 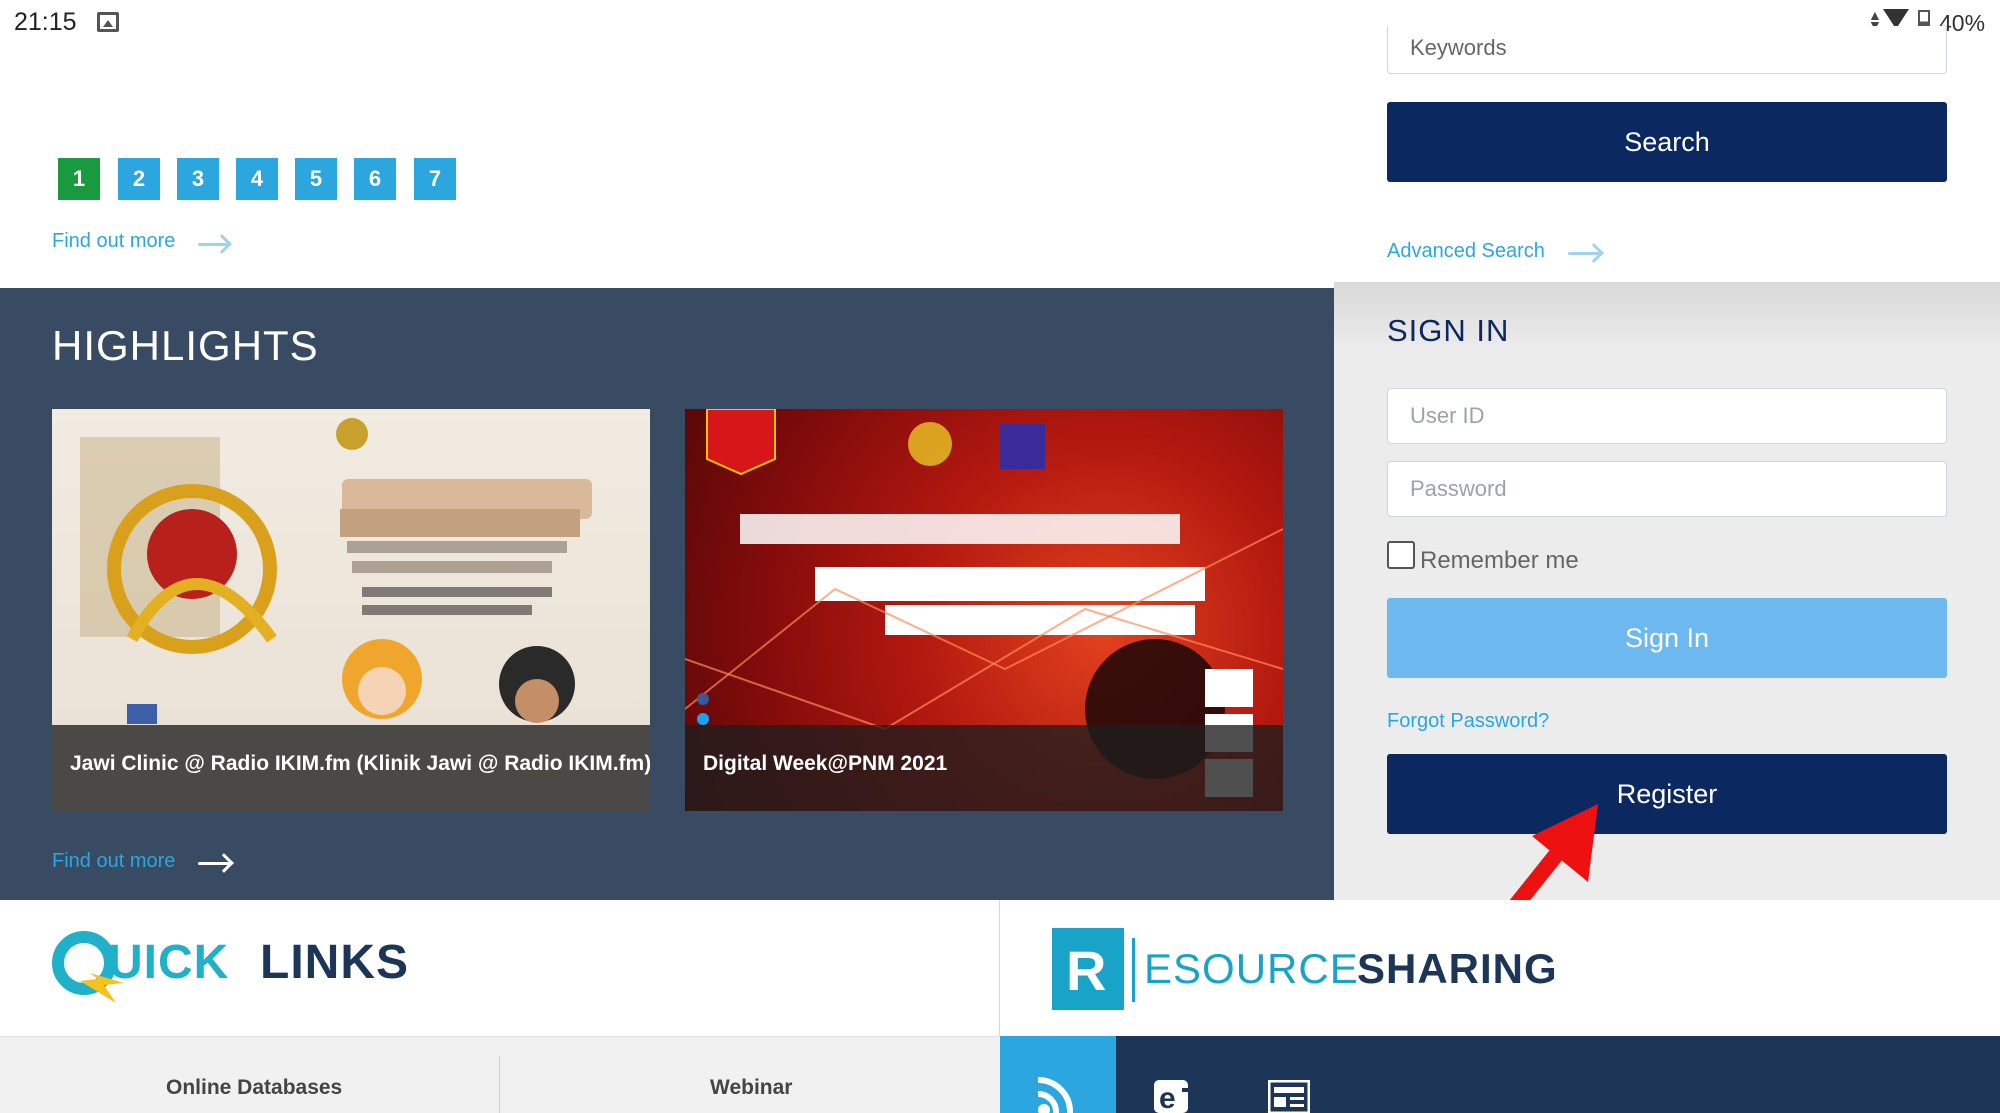 What do you see at coordinates (198, 179) in the screenshot?
I see `page-3-button: 3` at bounding box center [198, 179].